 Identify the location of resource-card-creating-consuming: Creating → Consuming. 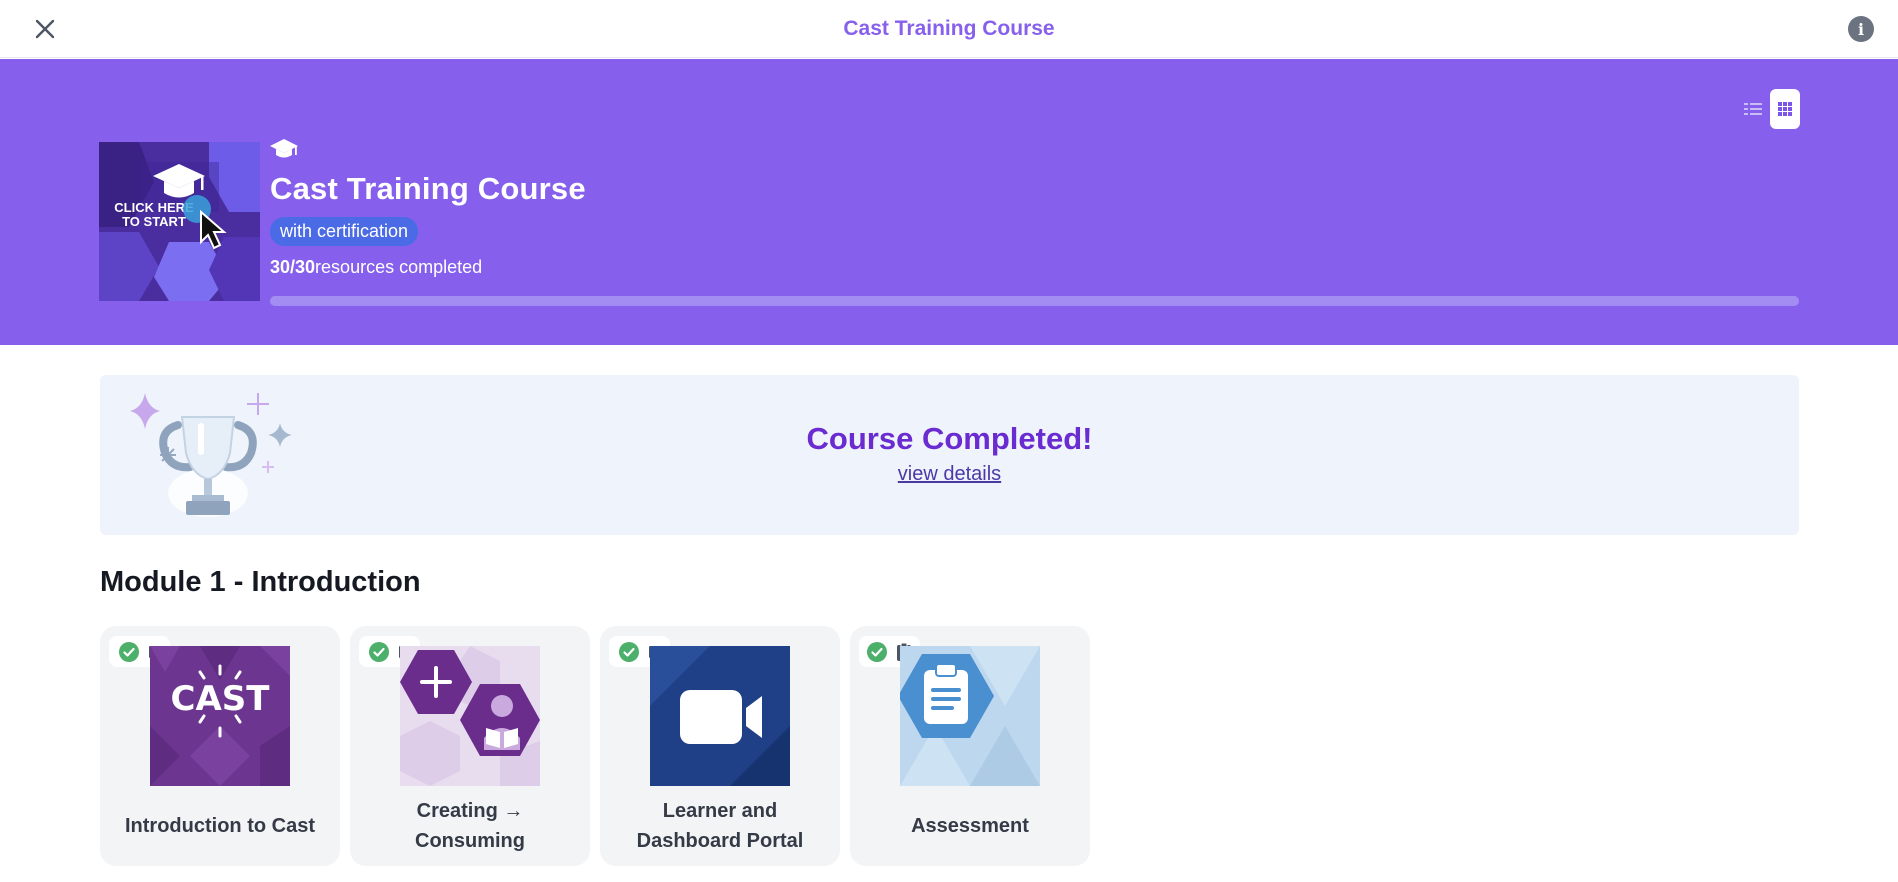
(470, 746).